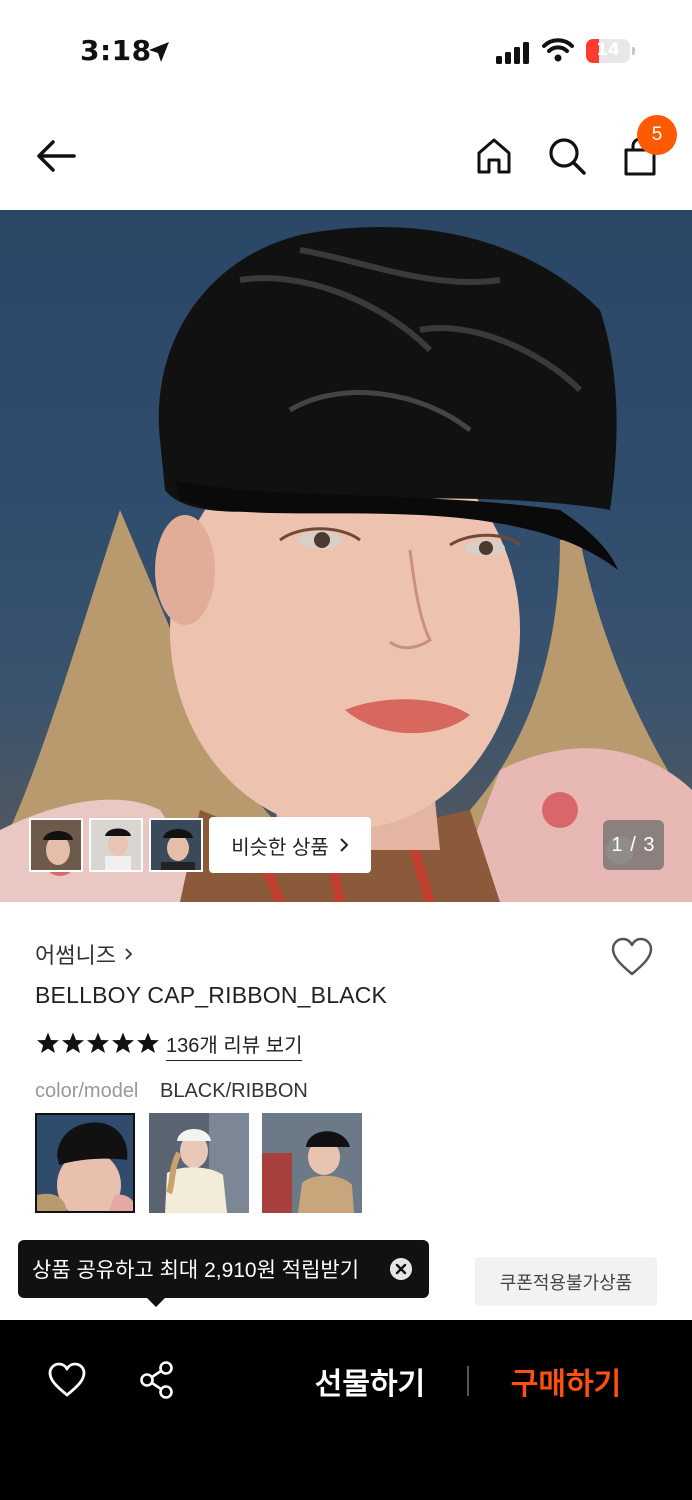 This screenshot has height=1500, width=692. I want to click on bottom-action-bar: 선물하기 구매하기, so click(346, 1410).